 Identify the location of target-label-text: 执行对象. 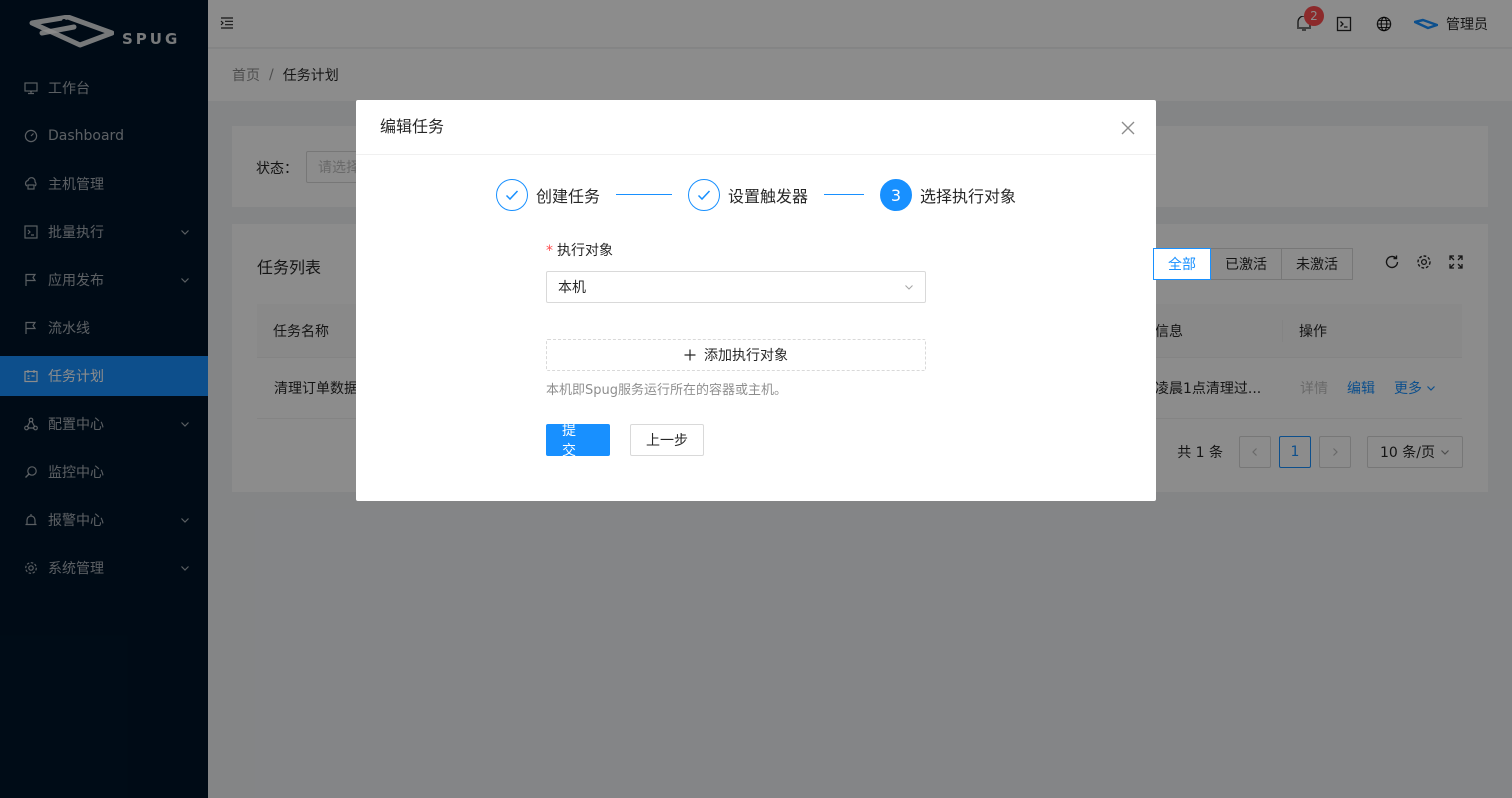
(585, 251).